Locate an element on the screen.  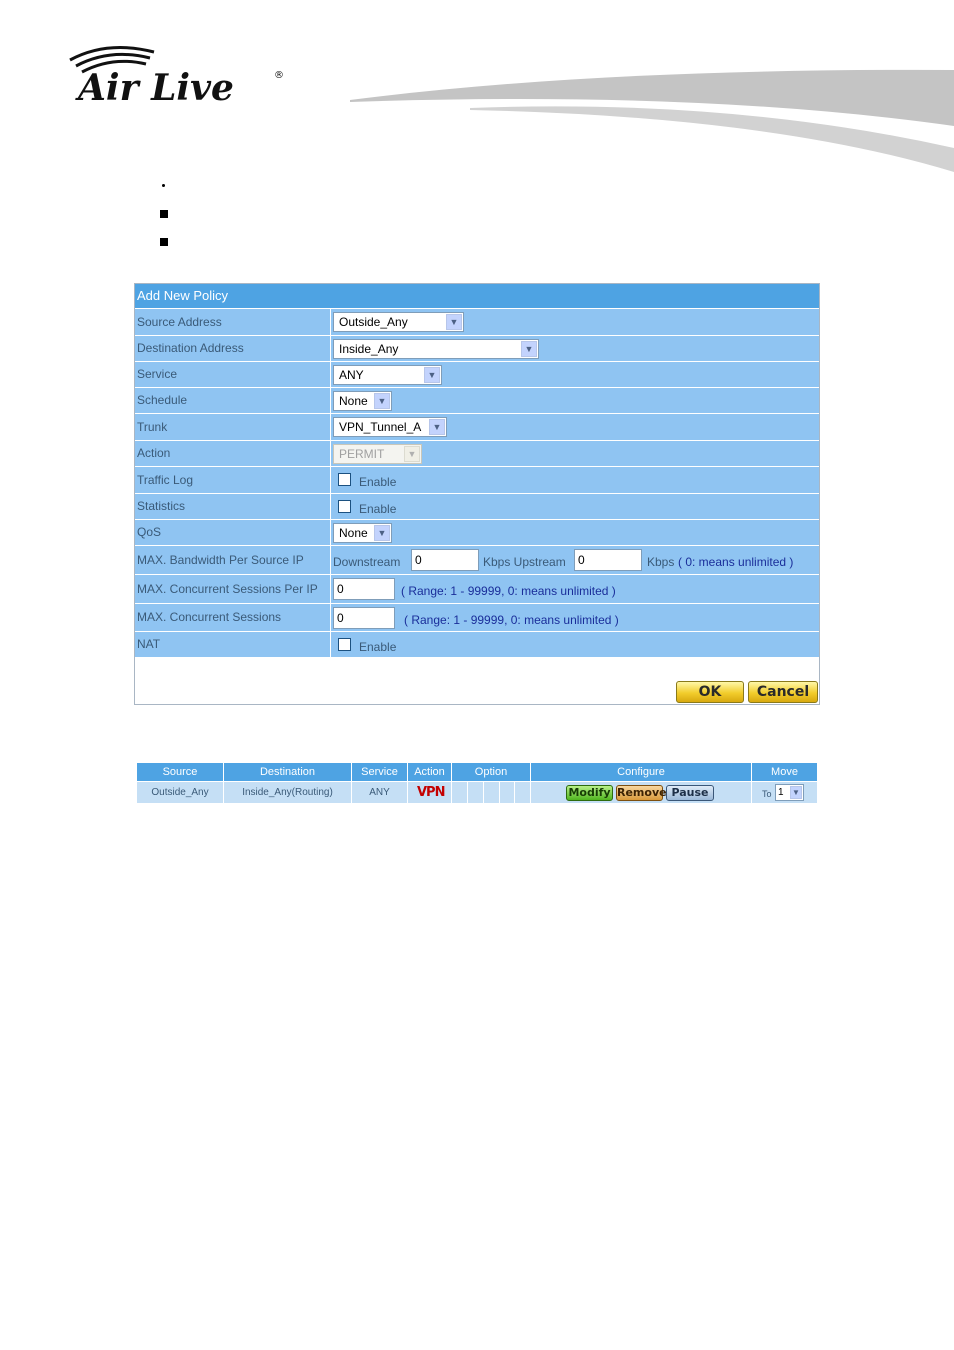
pause-button: Pause is located at coordinates (690, 793).